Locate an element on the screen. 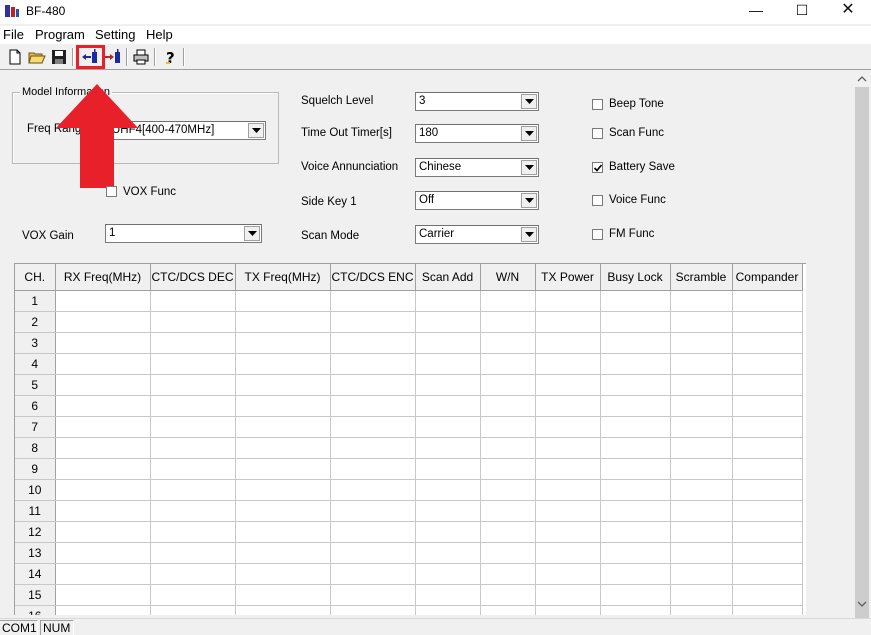 This screenshot has width=871, height=635. channel-number: 2 is located at coordinates (35, 322).